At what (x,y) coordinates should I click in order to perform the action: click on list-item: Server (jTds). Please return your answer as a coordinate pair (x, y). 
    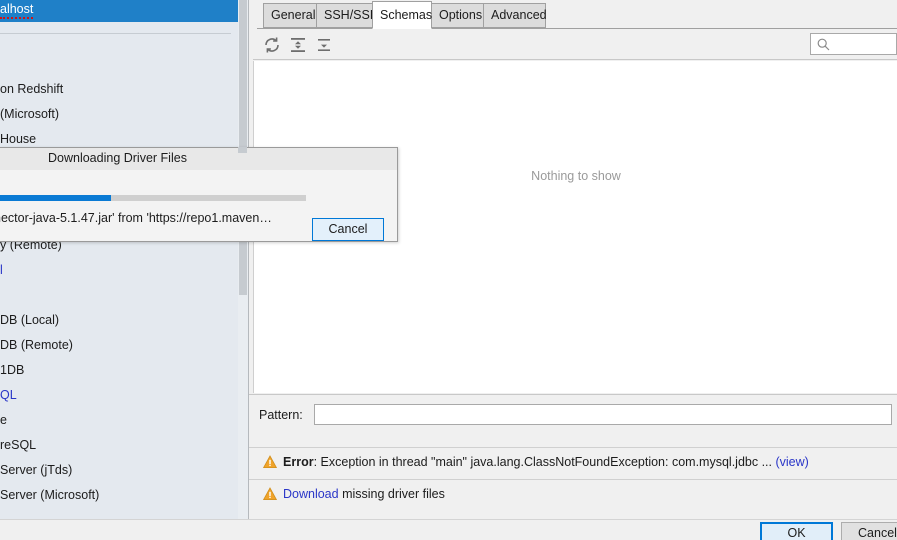
    Looking at the image, I should click on (36, 470).